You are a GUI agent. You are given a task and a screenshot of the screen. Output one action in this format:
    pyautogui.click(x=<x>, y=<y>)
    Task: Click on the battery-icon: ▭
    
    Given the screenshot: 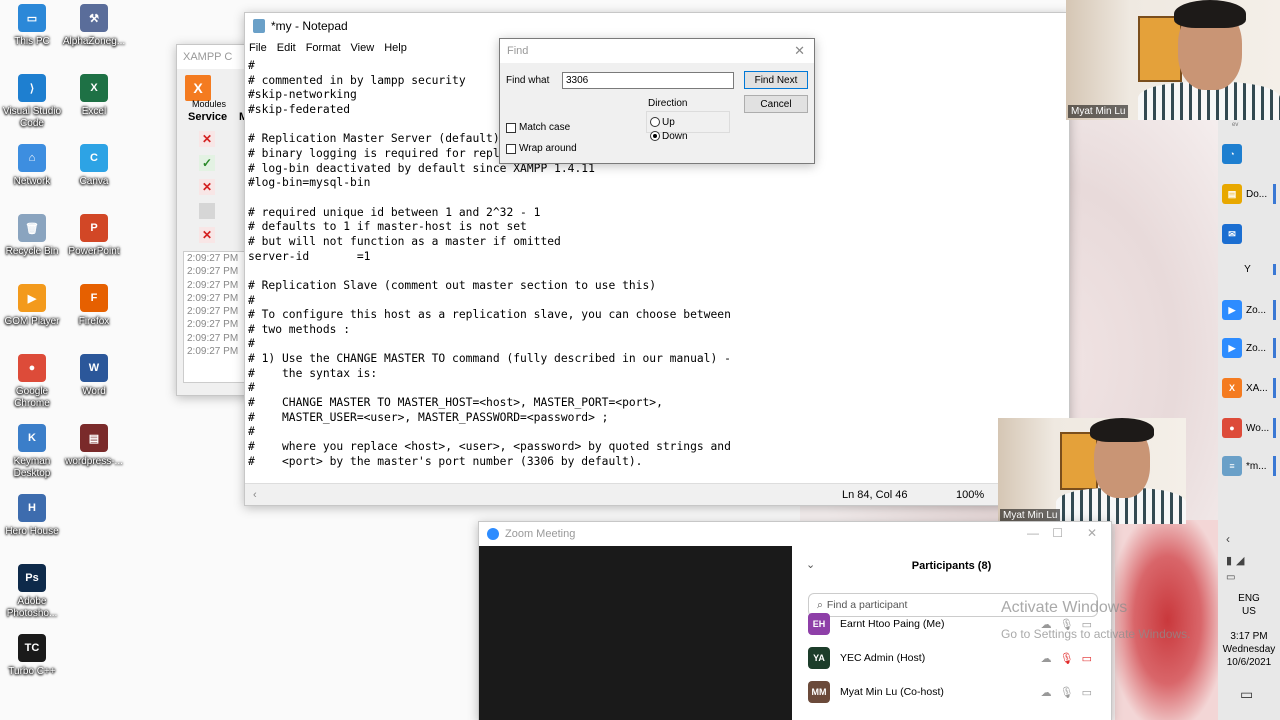 What is the action you would take?
    pyautogui.click(x=1230, y=577)
    